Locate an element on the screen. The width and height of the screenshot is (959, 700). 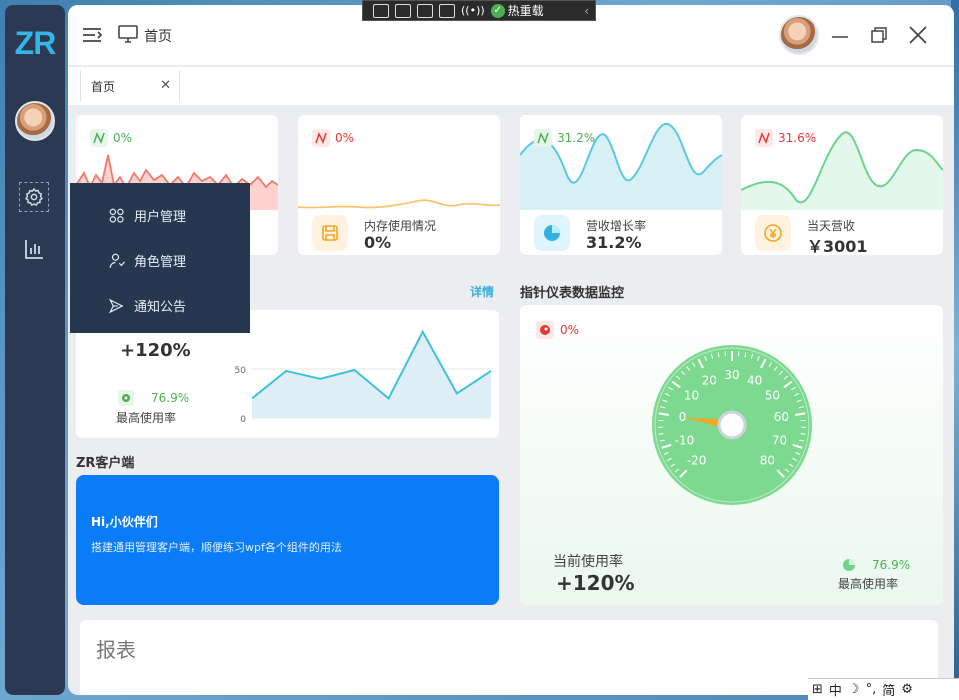
users-icon is located at coordinates (116, 215).